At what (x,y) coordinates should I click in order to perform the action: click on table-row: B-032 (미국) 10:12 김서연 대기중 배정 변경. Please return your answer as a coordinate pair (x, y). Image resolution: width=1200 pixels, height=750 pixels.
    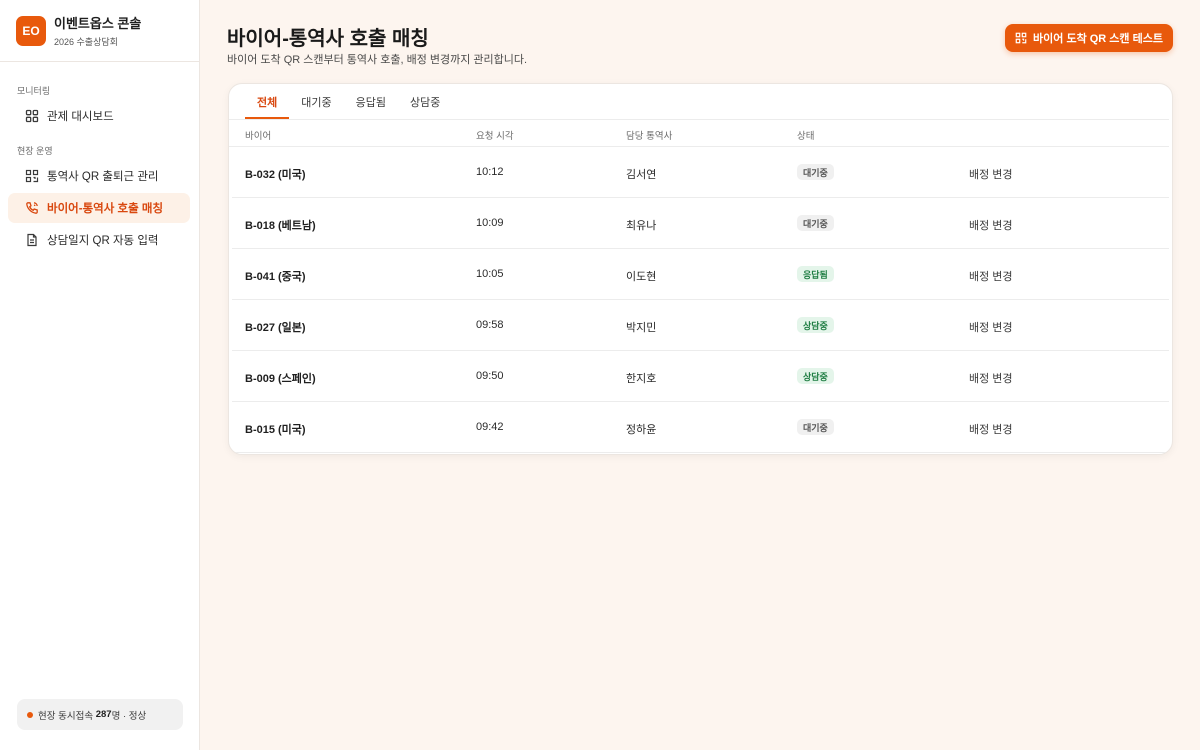
    Looking at the image, I should click on (700, 172).